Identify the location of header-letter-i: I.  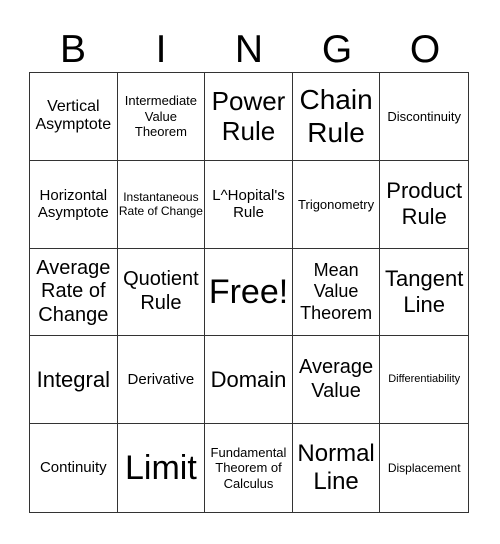
(161, 49).